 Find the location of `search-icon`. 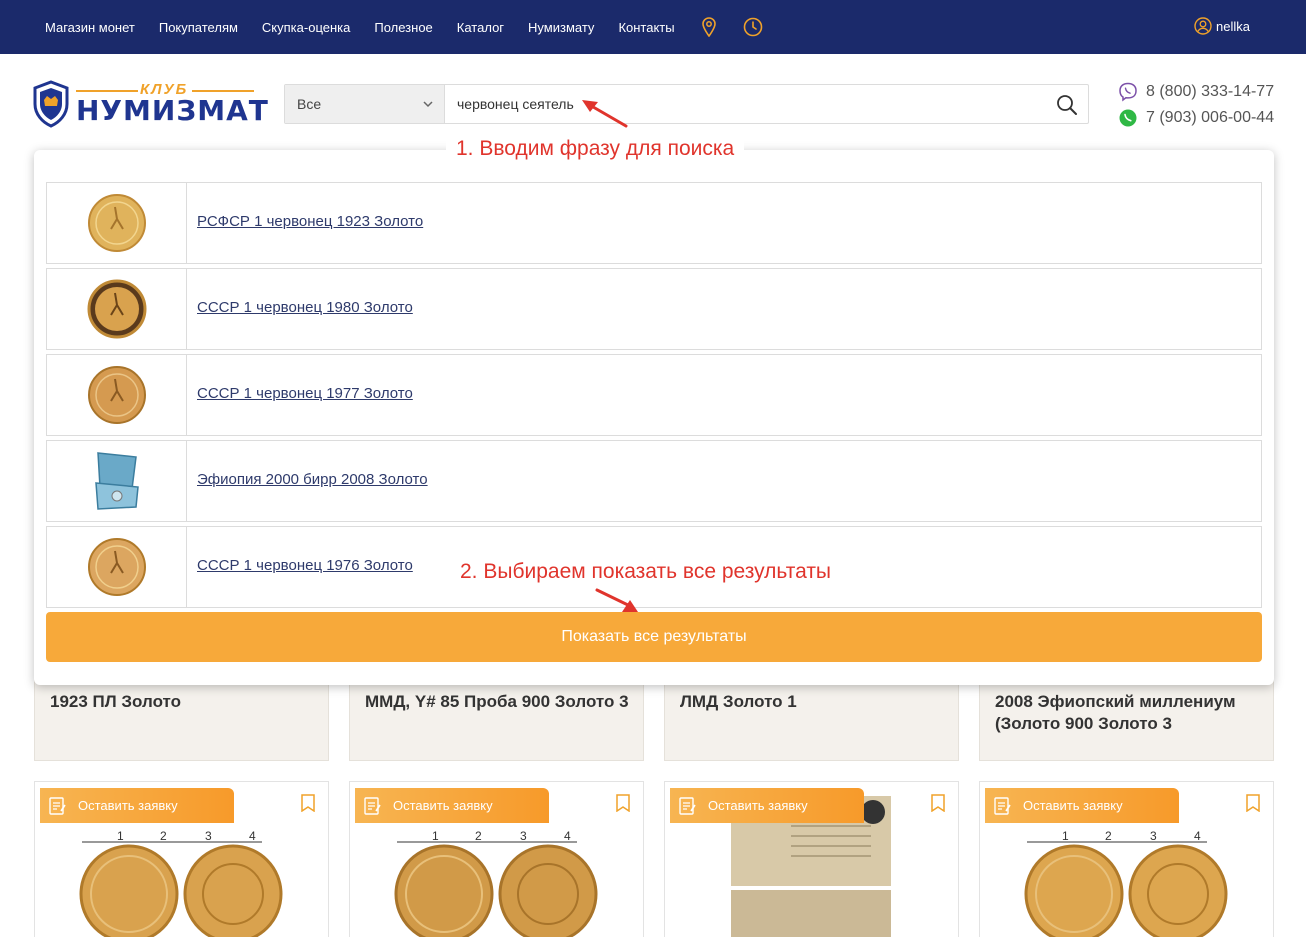

search-icon is located at coordinates (1067, 105).